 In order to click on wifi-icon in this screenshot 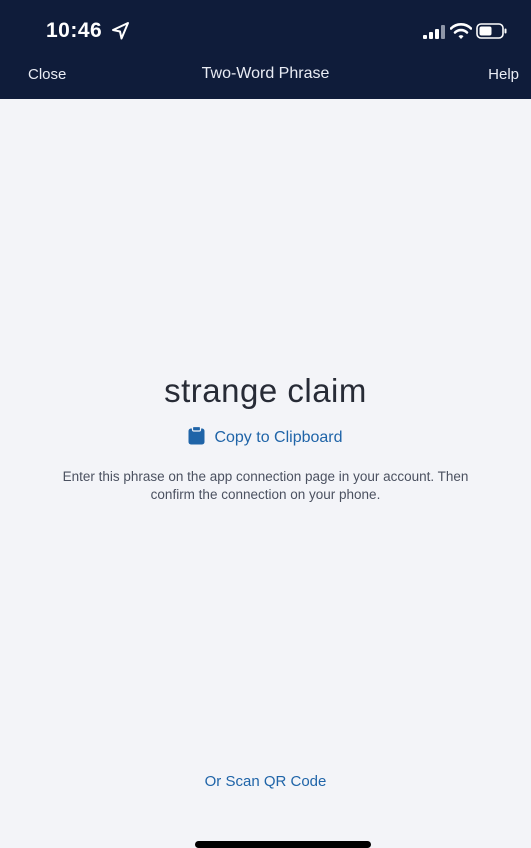, I will do `click(461, 31)`.